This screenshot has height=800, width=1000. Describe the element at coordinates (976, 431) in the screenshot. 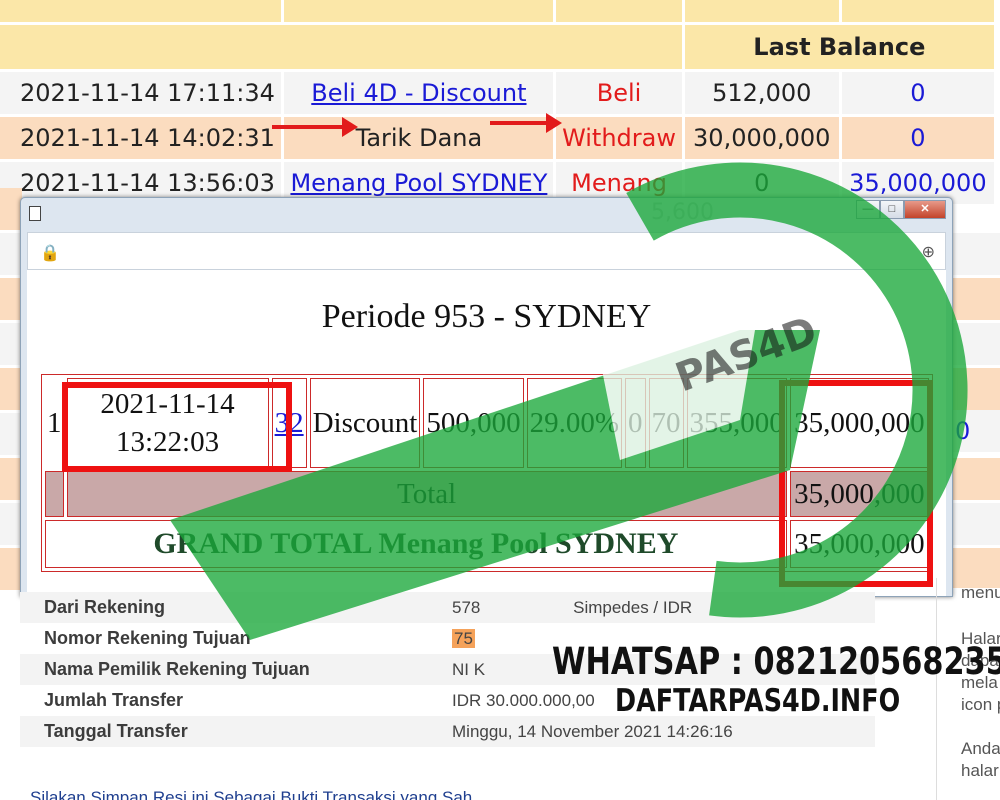

I see `partial-balance: 0` at that location.